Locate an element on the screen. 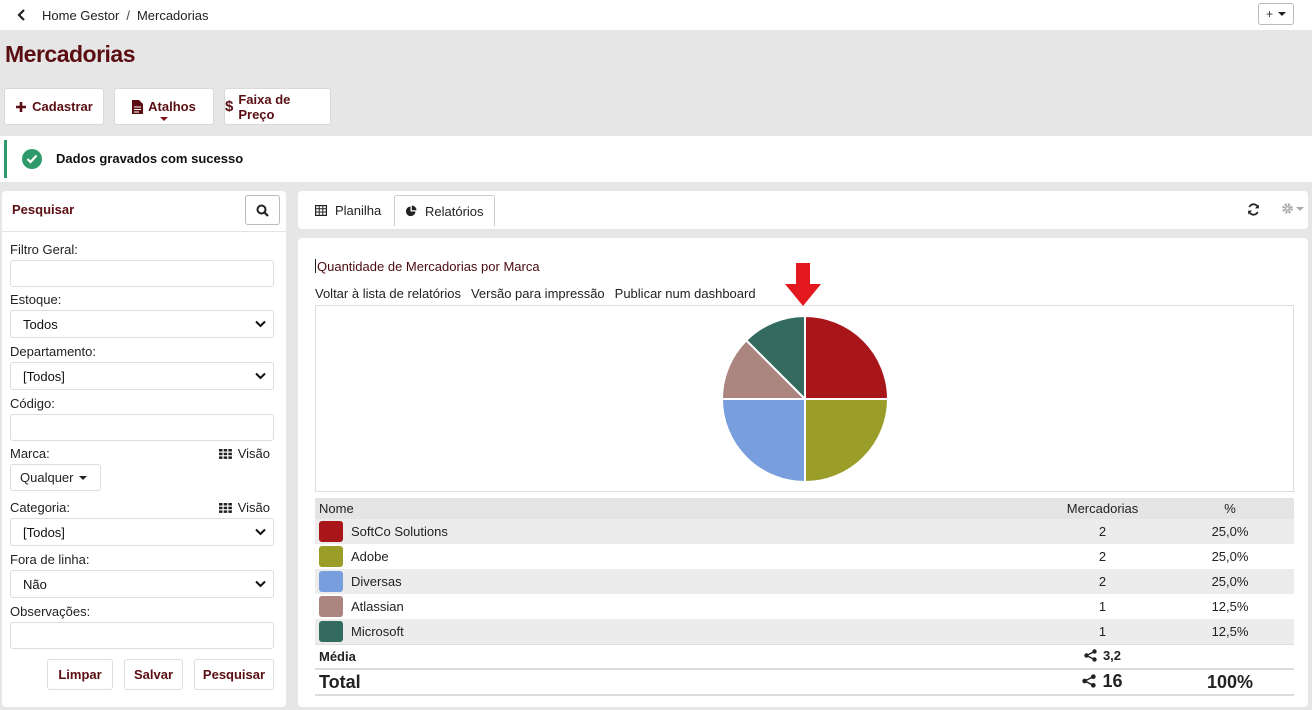  voltar-link: Voltar à lista de relatórios is located at coordinates (388, 293).